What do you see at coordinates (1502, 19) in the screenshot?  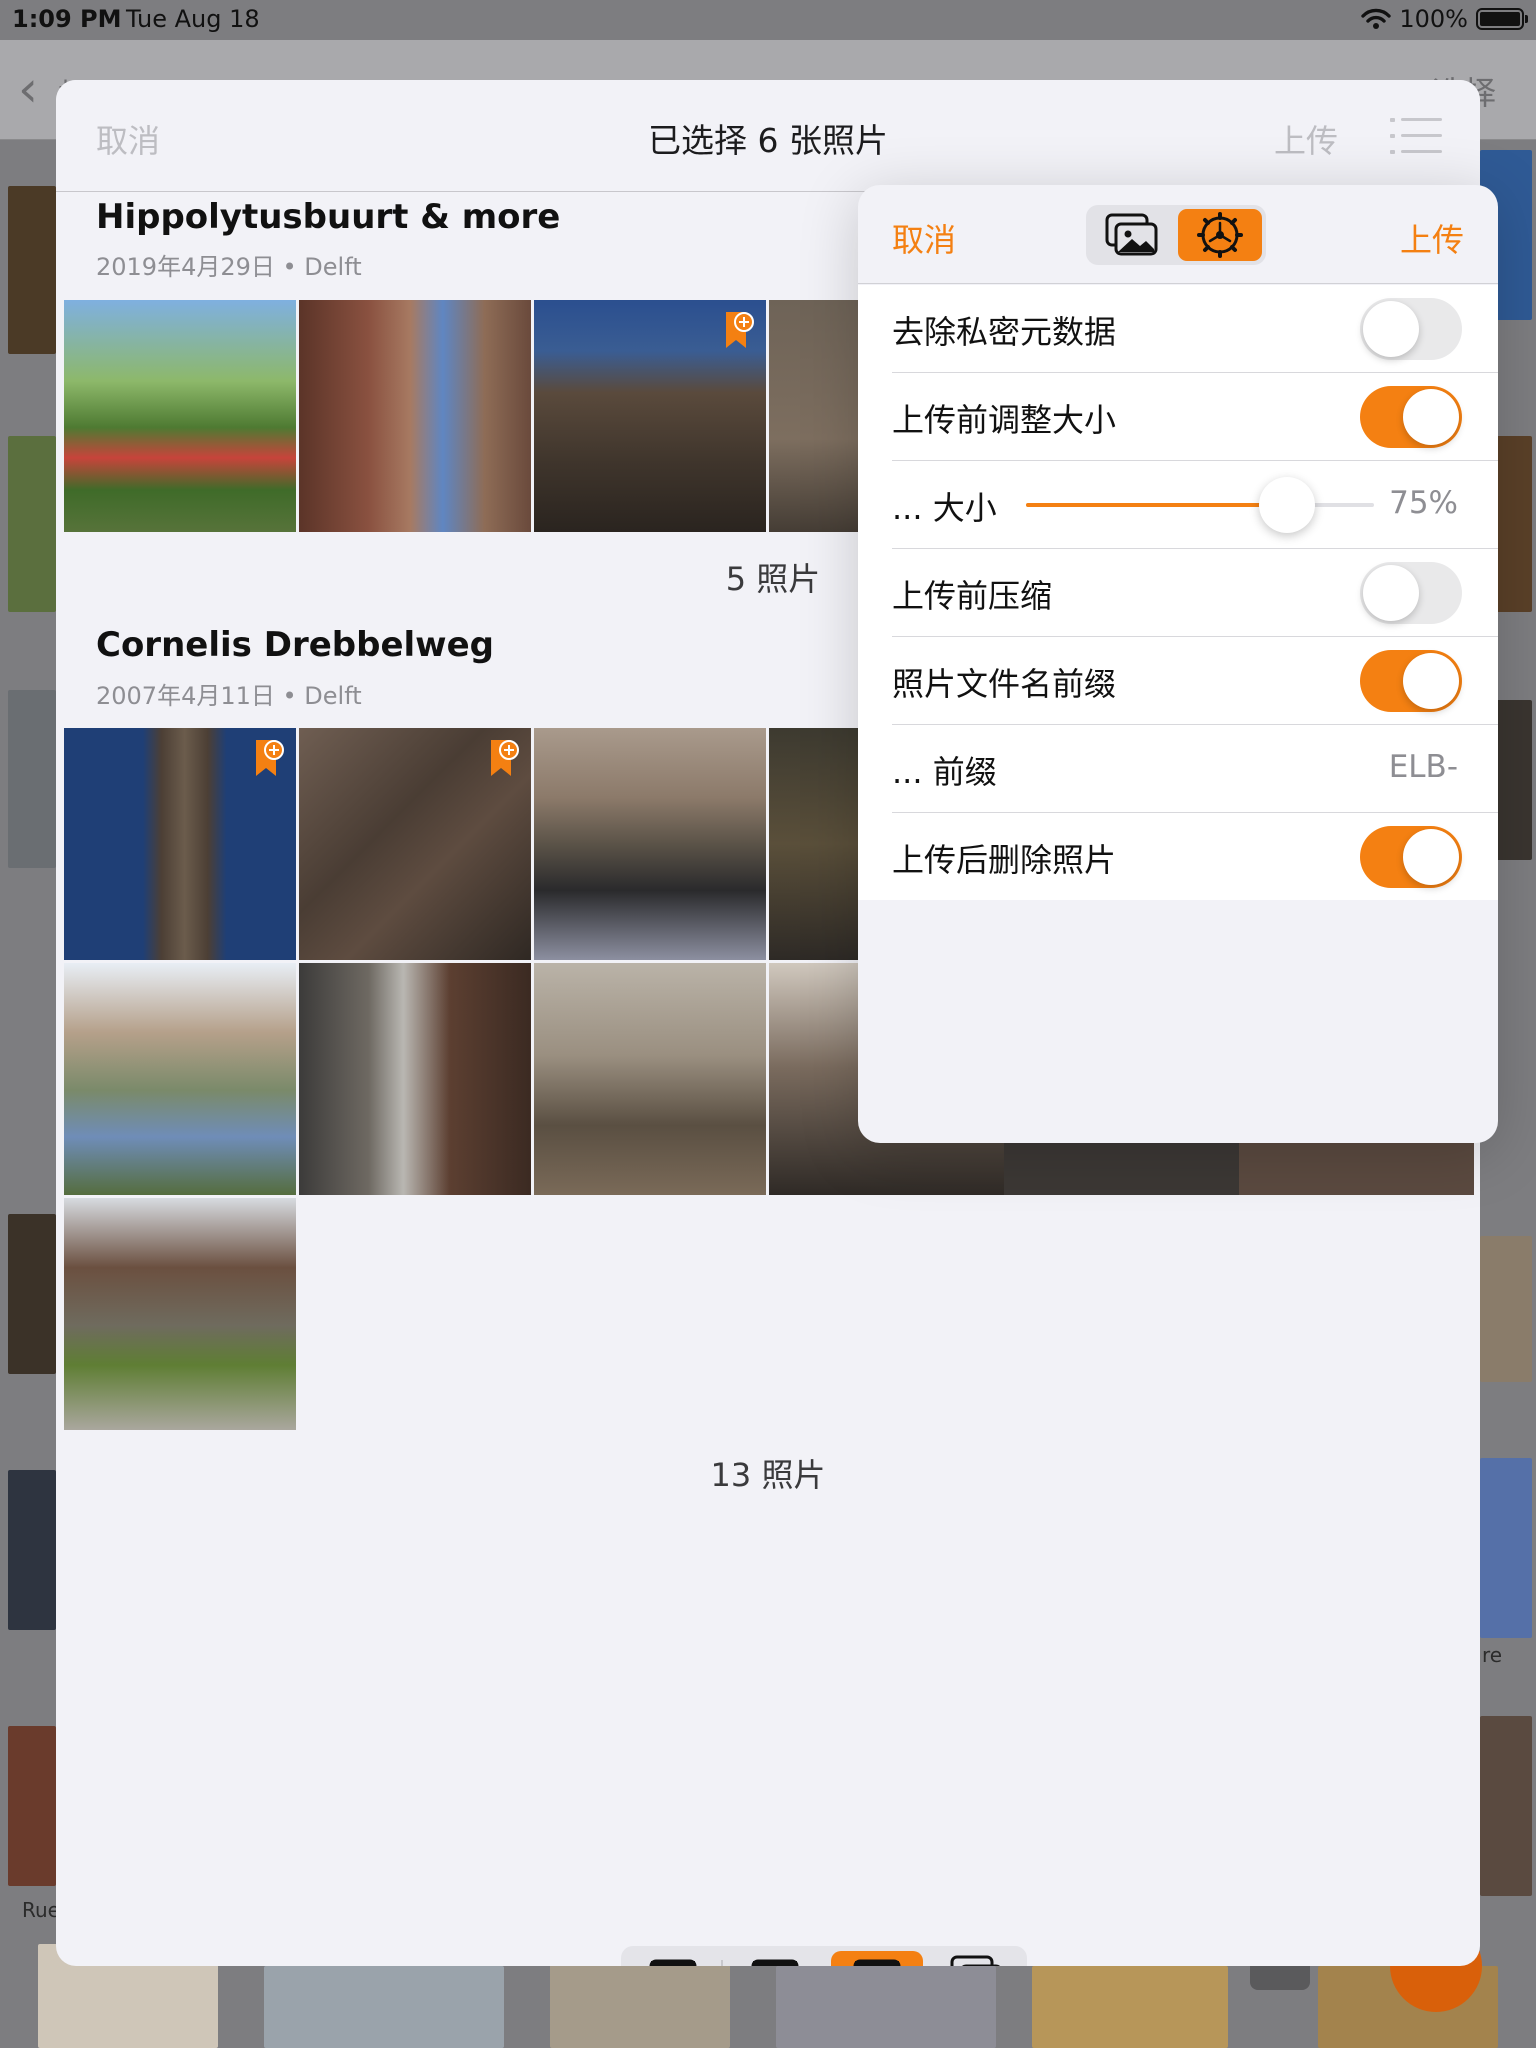 I see `battery-icon` at bounding box center [1502, 19].